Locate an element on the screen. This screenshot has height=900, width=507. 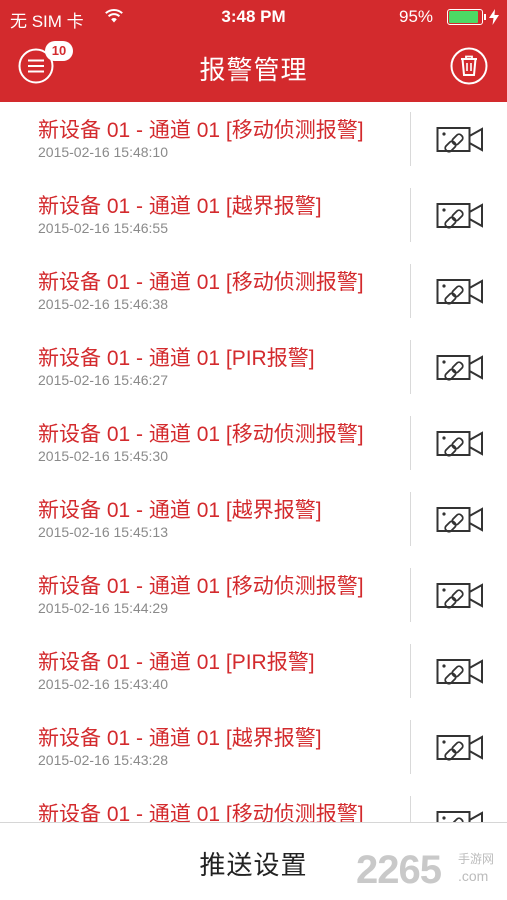
alarm-row: 新设备 01 - 通道 01 [移动侦测报警] is located at coordinates (253, 804).